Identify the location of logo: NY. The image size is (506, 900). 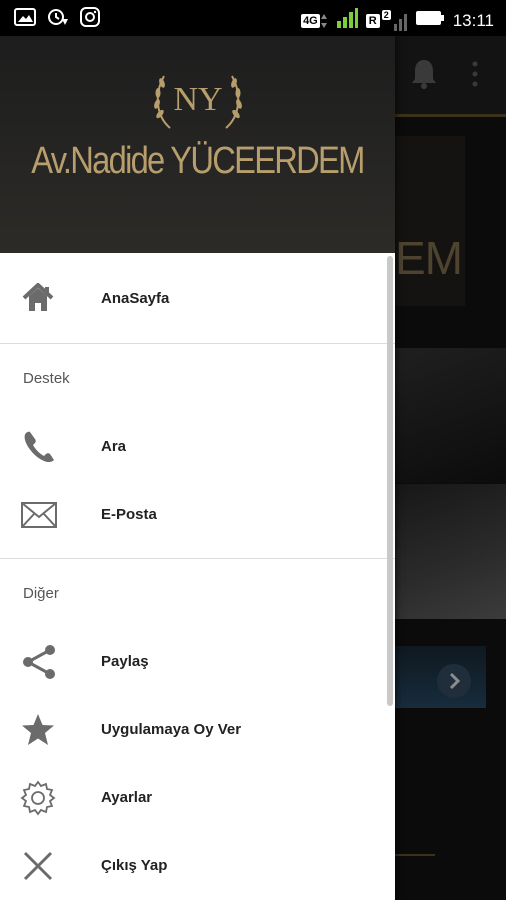
(198, 103).